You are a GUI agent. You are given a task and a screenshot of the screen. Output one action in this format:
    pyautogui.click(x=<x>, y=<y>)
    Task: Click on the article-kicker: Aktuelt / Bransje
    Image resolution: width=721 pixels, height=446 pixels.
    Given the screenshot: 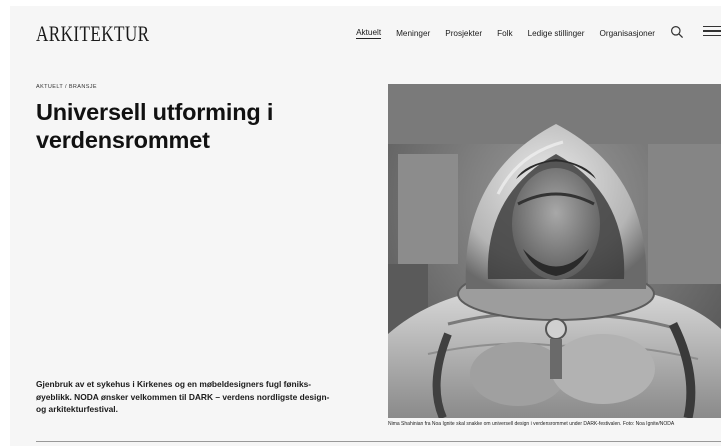 What is the action you would take?
    pyautogui.click(x=66, y=87)
    